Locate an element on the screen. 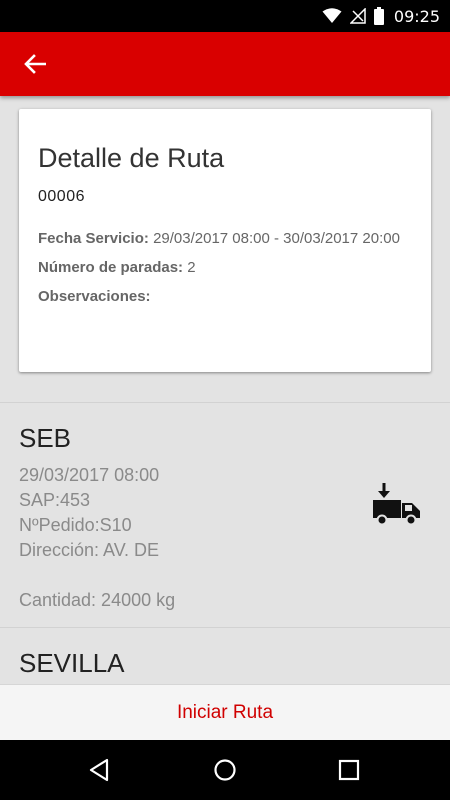 The width and height of the screenshot is (450, 800). stop-order: NºPedido:S10 is located at coordinates (75, 525).